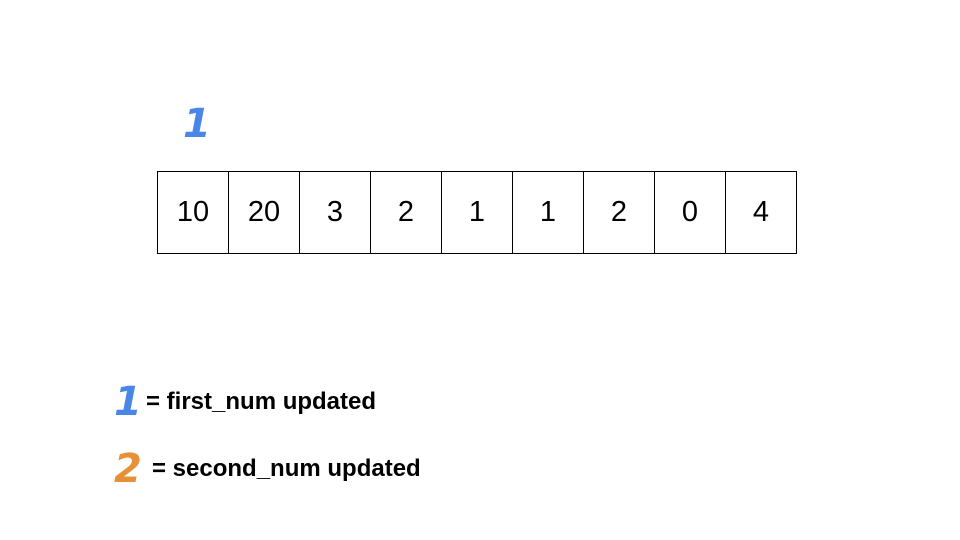 This screenshot has width=960, height=540. I want to click on array-cell: 4, so click(761, 212).